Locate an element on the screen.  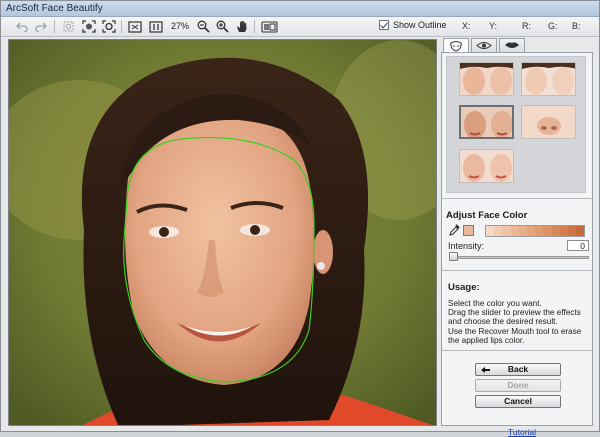
detect-face-icon is located at coordinates (88, 26).